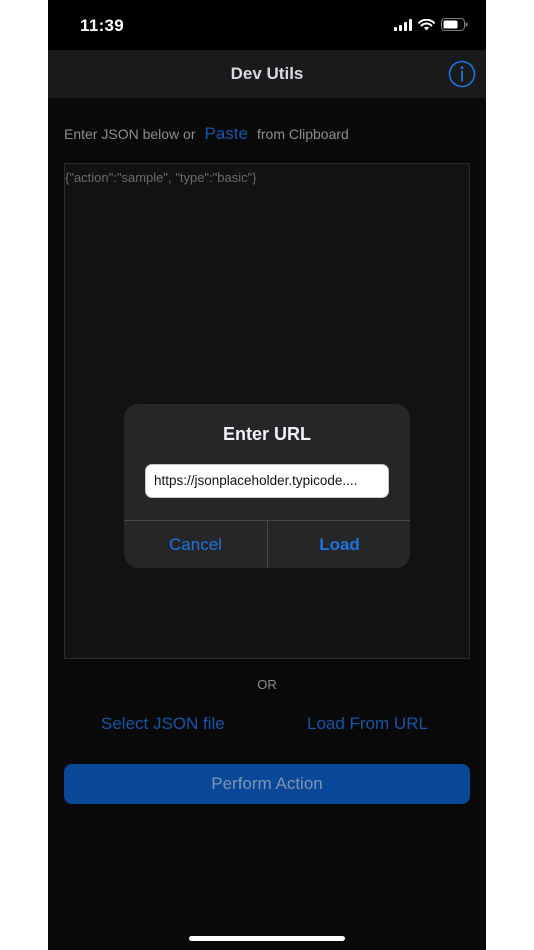 The image size is (534, 950). What do you see at coordinates (267, 25) in the screenshot?
I see `status-bar: 11:39` at bounding box center [267, 25].